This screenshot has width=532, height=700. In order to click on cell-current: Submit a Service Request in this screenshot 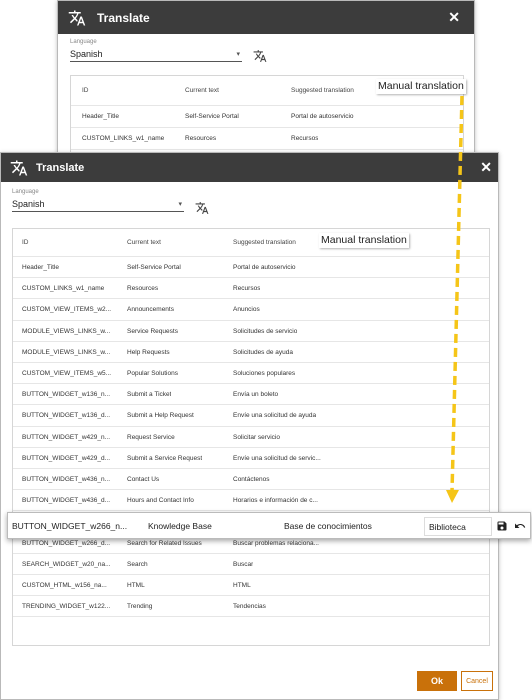, I will do `click(165, 458)`.